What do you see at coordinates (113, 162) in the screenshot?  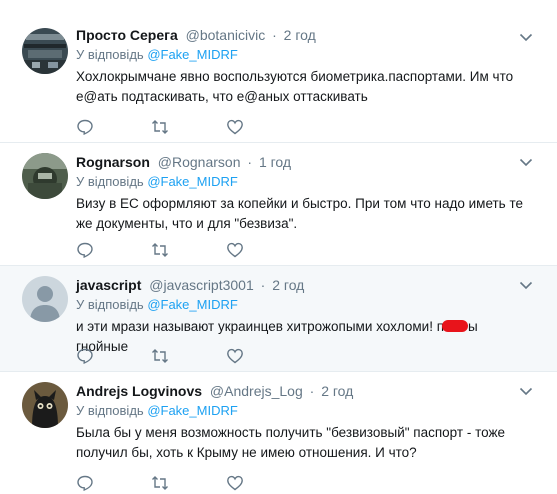 I see `author-name: Rognarson` at bounding box center [113, 162].